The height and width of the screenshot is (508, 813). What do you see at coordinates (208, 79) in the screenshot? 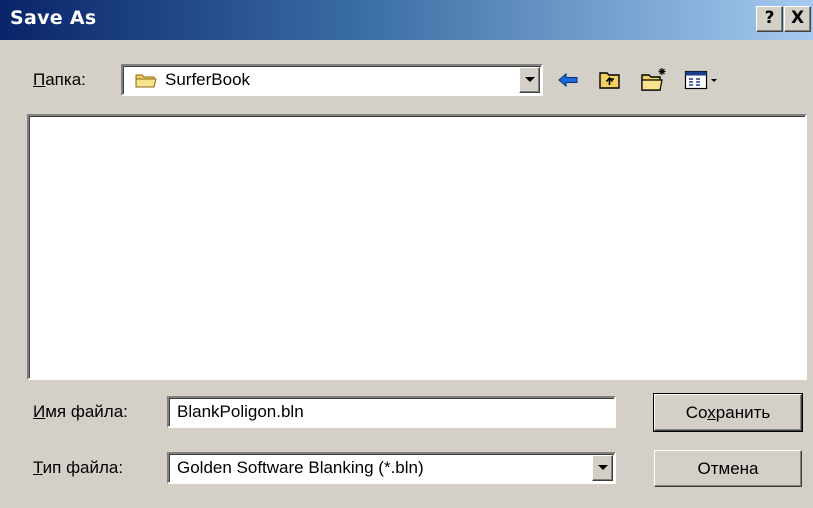
I see `look-in-value: SurferBook` at bounding box center [208, 79].